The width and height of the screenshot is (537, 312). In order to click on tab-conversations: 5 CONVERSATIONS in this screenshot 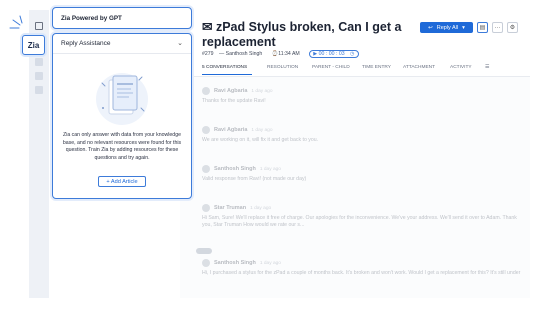, I will do `click(224, 67)`.